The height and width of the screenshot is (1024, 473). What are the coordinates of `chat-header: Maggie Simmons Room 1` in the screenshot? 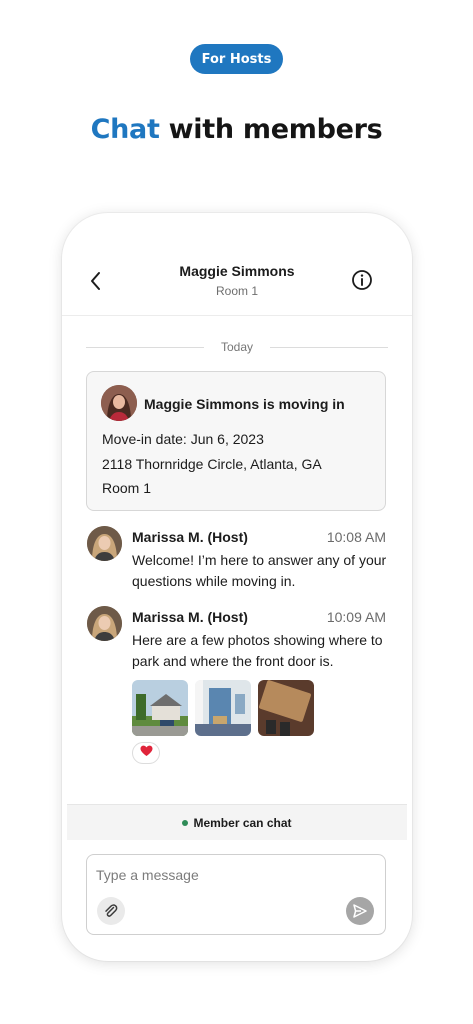 It's located at (237, 264).